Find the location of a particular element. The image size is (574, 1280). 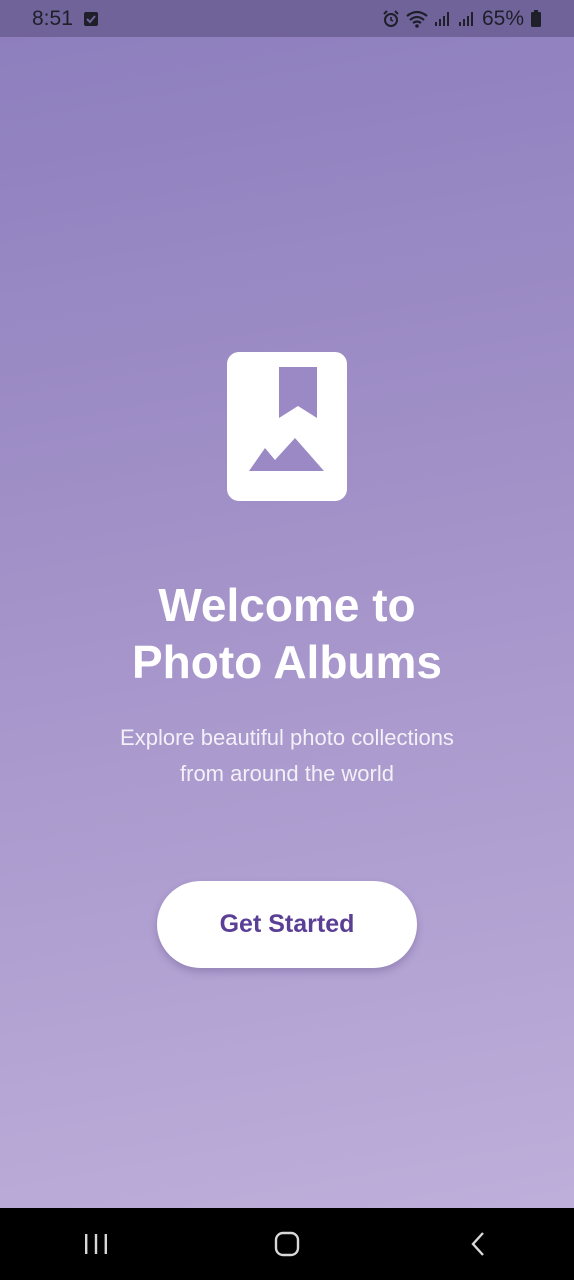

subtitle-line-1: Explore beautiful photo collections is located at coordinates (287, 737).